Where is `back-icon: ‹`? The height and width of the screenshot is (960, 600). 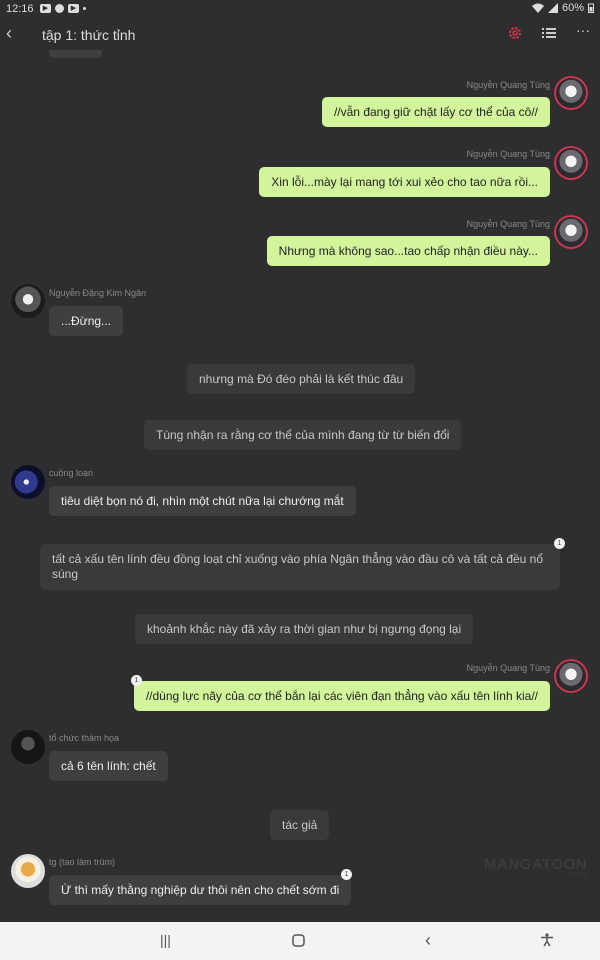 back-icon: ‹ is located at coordinates (9, 33).